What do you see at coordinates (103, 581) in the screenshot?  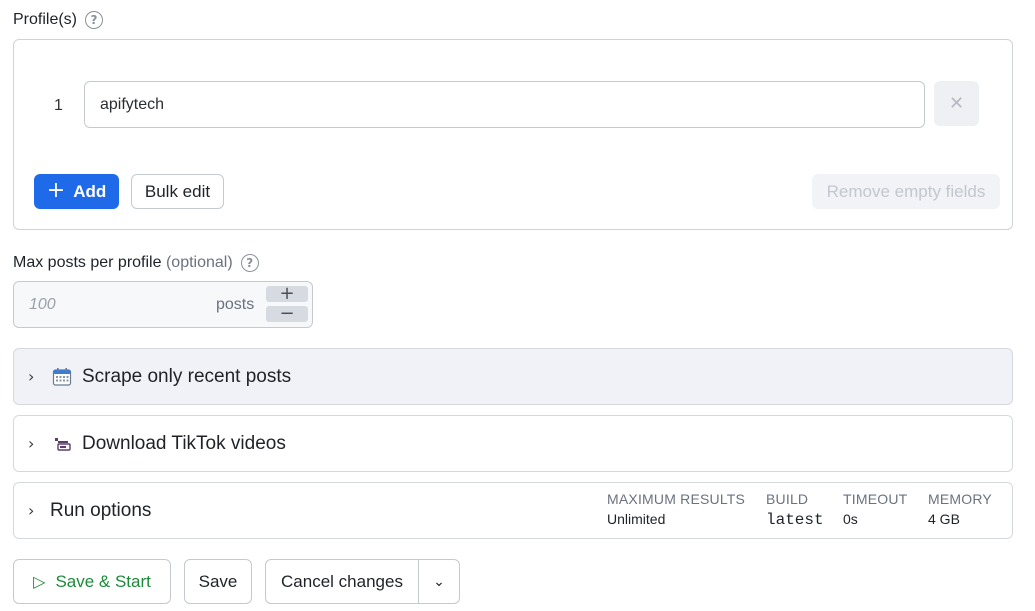 I see `save-start-label: Save & Start` at bounding box center [103, 581].